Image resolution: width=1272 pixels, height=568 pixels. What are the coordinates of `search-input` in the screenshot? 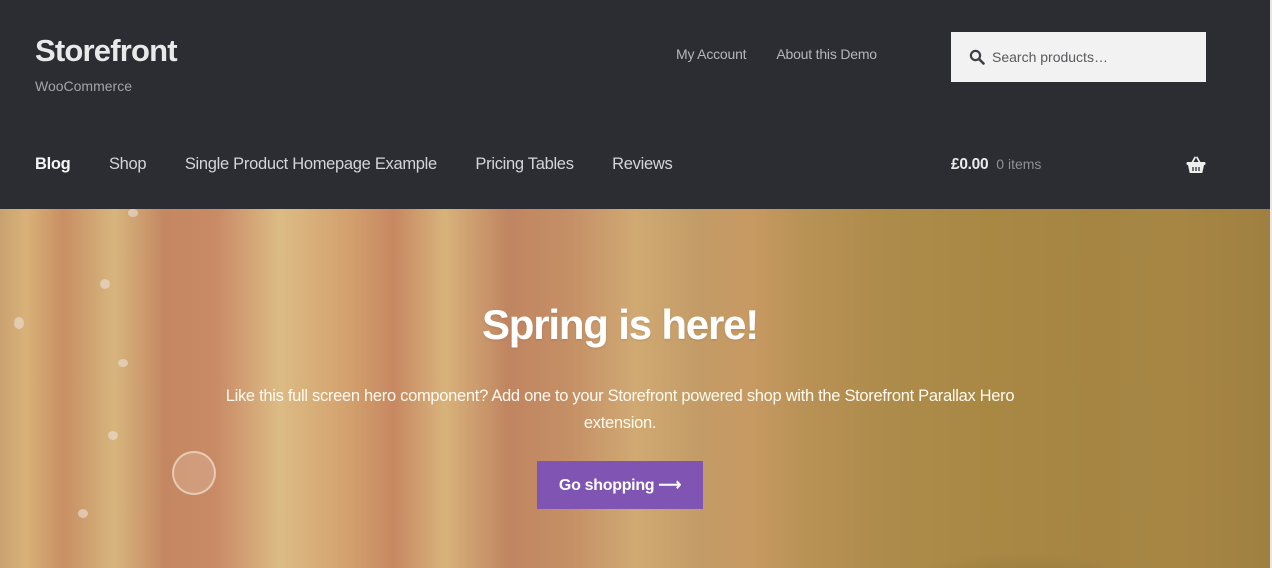 It's located at (1092, 57).